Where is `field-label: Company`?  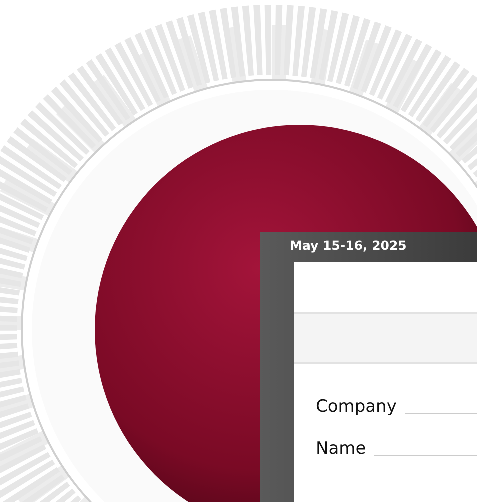
field-label: Company is located at coordinates (356, 407).